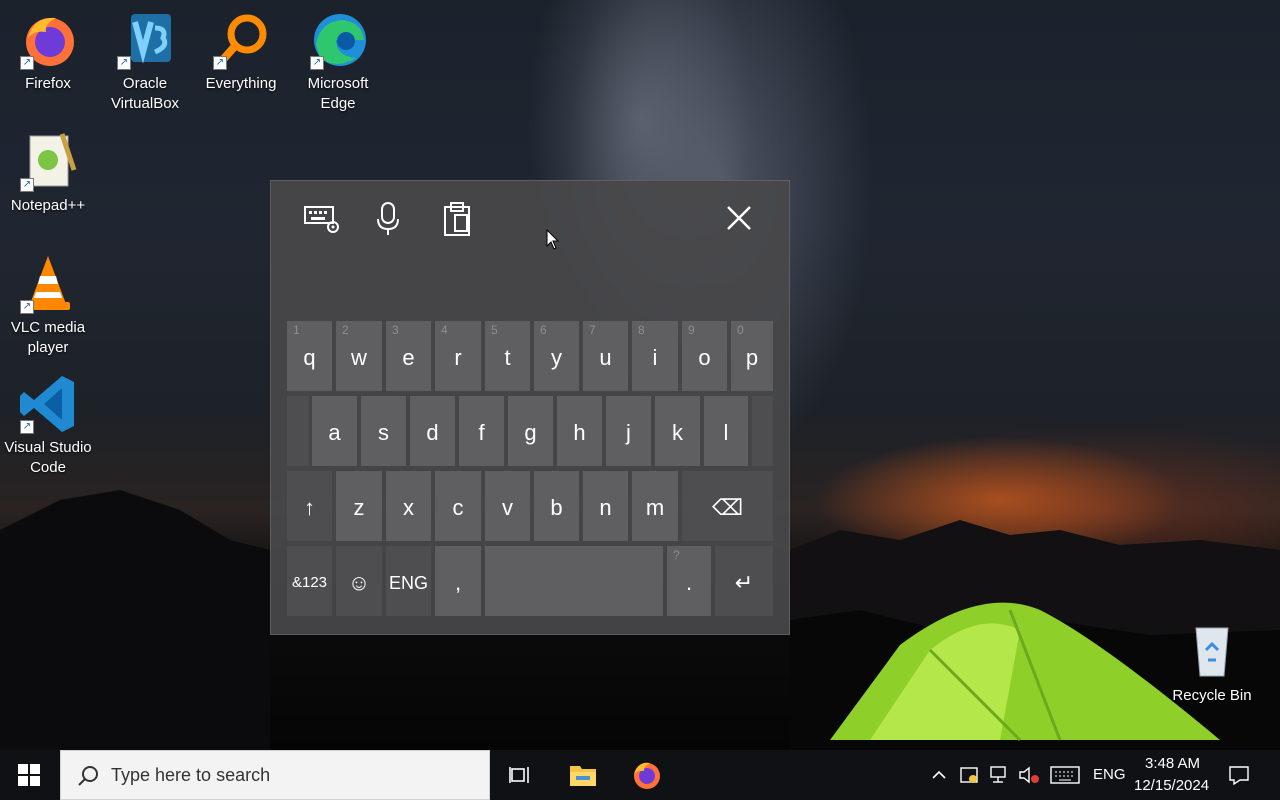 The width and height of the screenshot is (1280, 800). Describe the element at coordinates (579, 431) in the screenshot. I see `key-h: h` at that location.